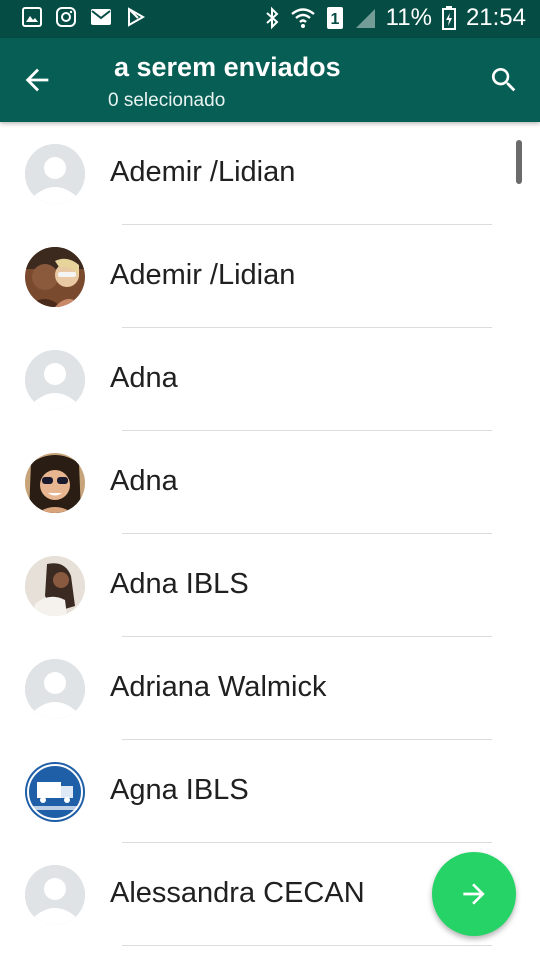 This screenshot has height=960, width=540. I want to click on contact-row: Adriana Walmick, so click(270, 688).